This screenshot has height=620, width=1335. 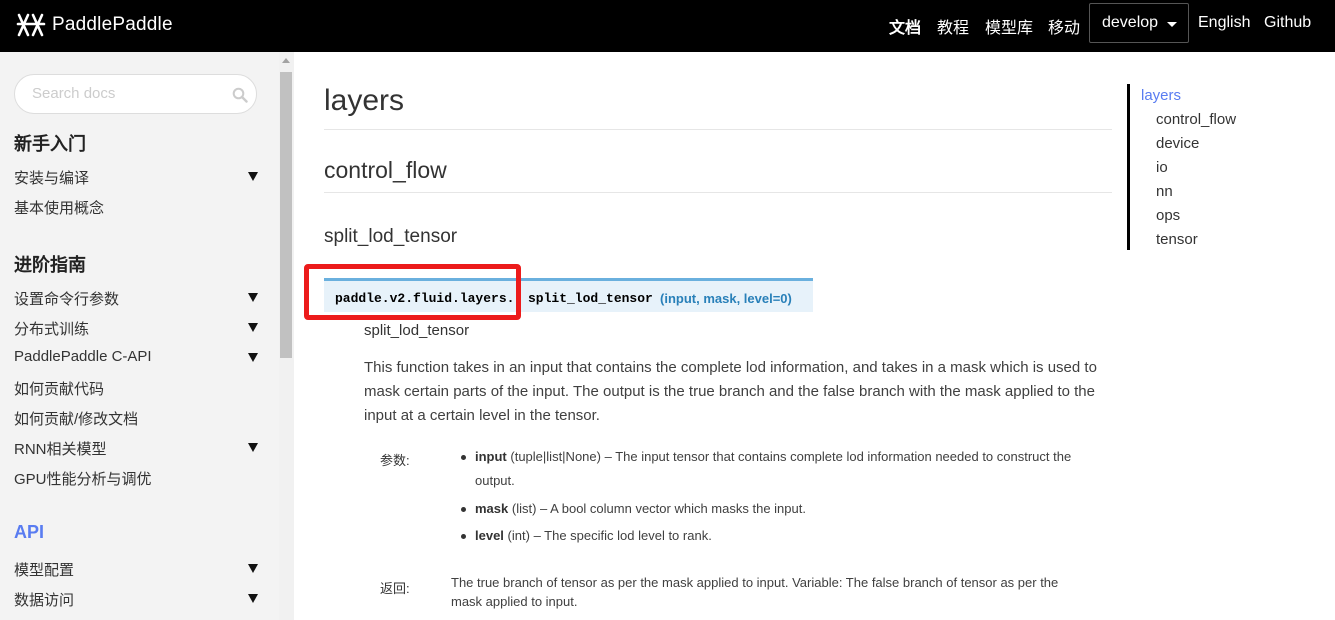 I want to click on params-label: 参数:, so click(x=395, y=460).